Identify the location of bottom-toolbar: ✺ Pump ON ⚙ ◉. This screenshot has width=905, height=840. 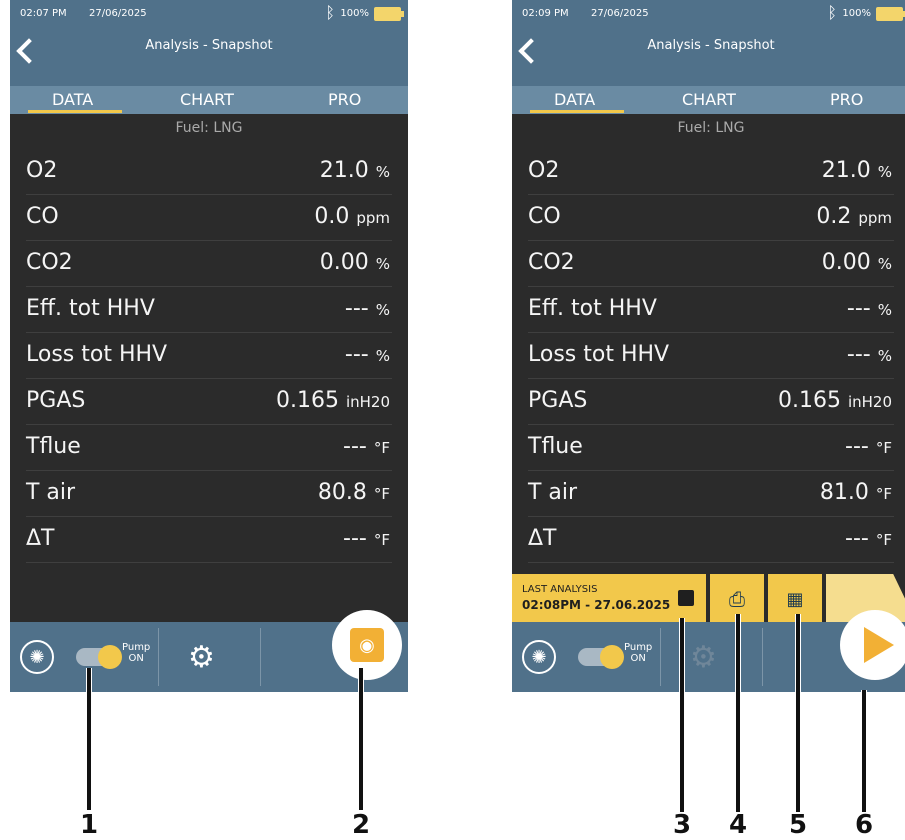
(209, 651).